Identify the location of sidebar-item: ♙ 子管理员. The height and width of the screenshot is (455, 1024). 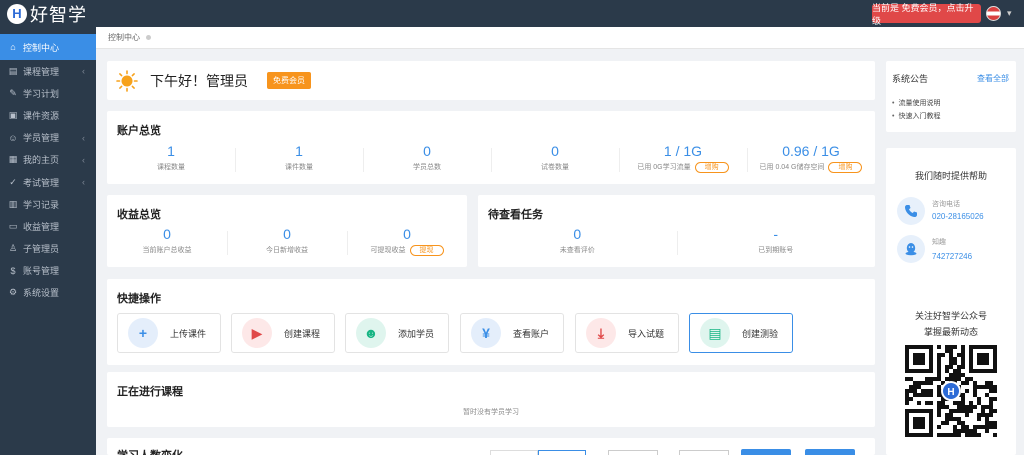
(48, 249).